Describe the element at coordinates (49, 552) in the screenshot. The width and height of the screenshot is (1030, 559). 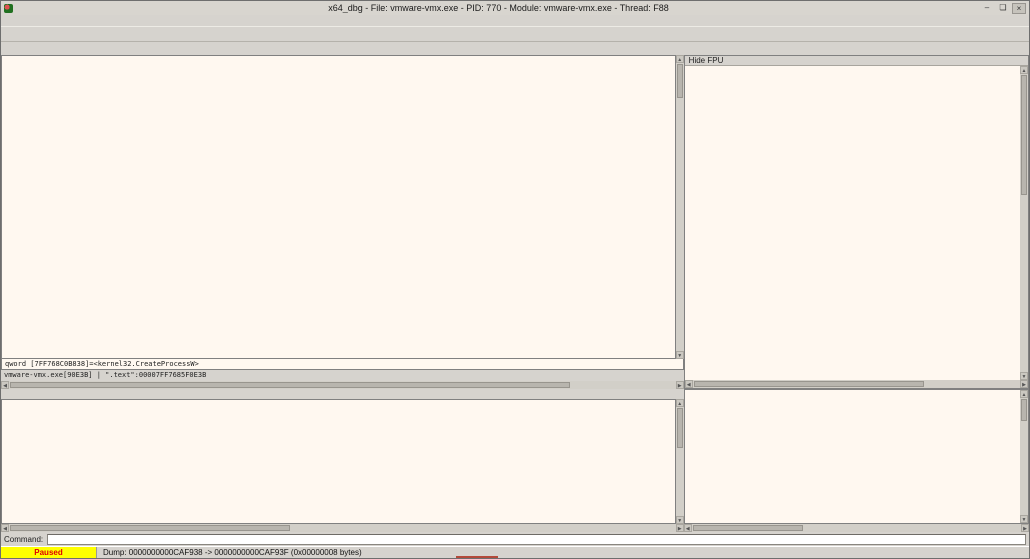
I see `debug-state-badge: Paused` at that location.